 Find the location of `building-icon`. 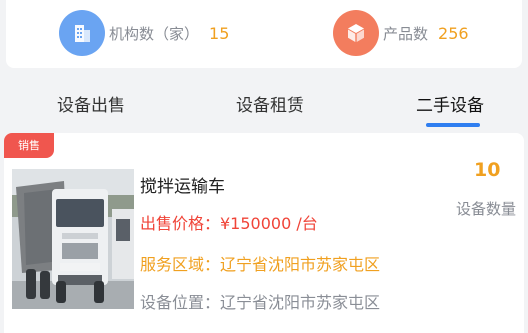

building-icon is located at coordinates (82, 33).